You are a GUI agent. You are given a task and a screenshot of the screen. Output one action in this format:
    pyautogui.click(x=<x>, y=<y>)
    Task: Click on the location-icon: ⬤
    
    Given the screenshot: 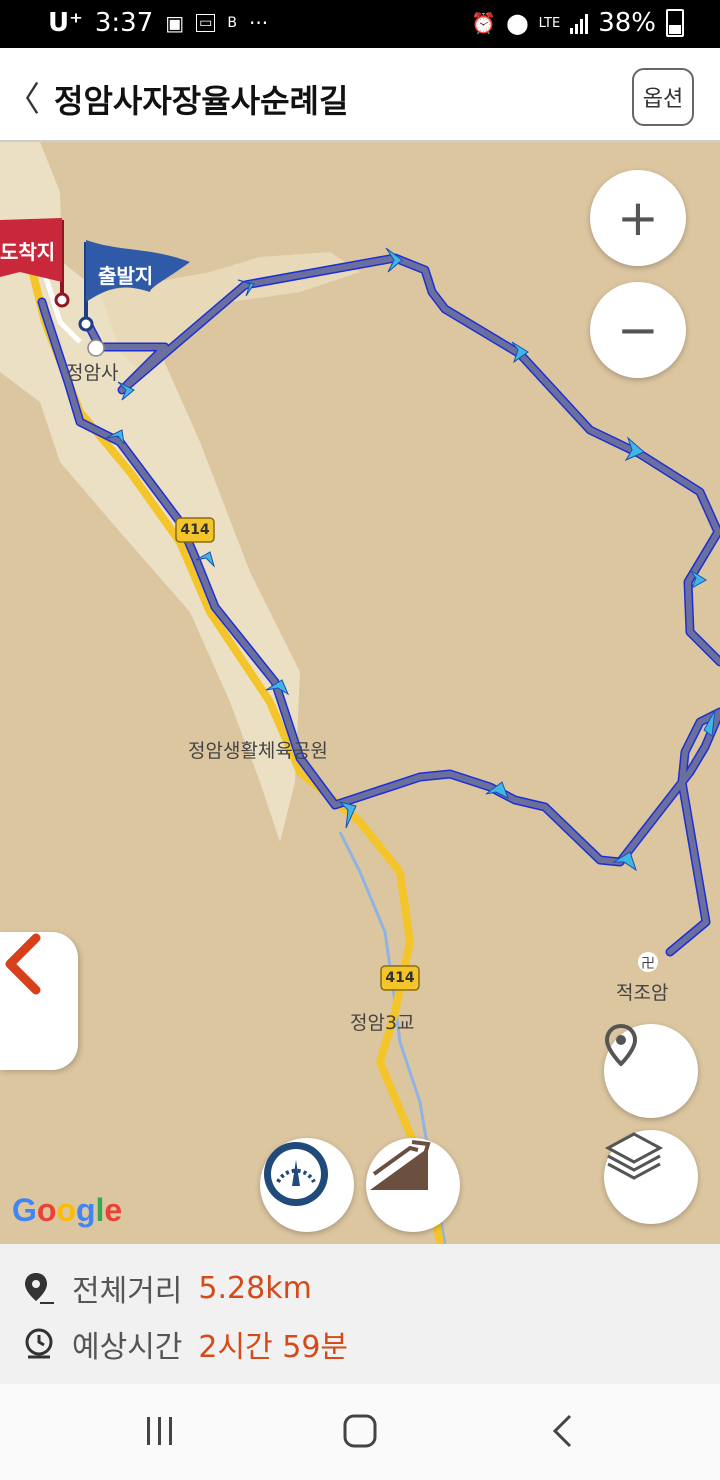 What is the action you would take?
    pyautogui.click(x=517, y=23)
    